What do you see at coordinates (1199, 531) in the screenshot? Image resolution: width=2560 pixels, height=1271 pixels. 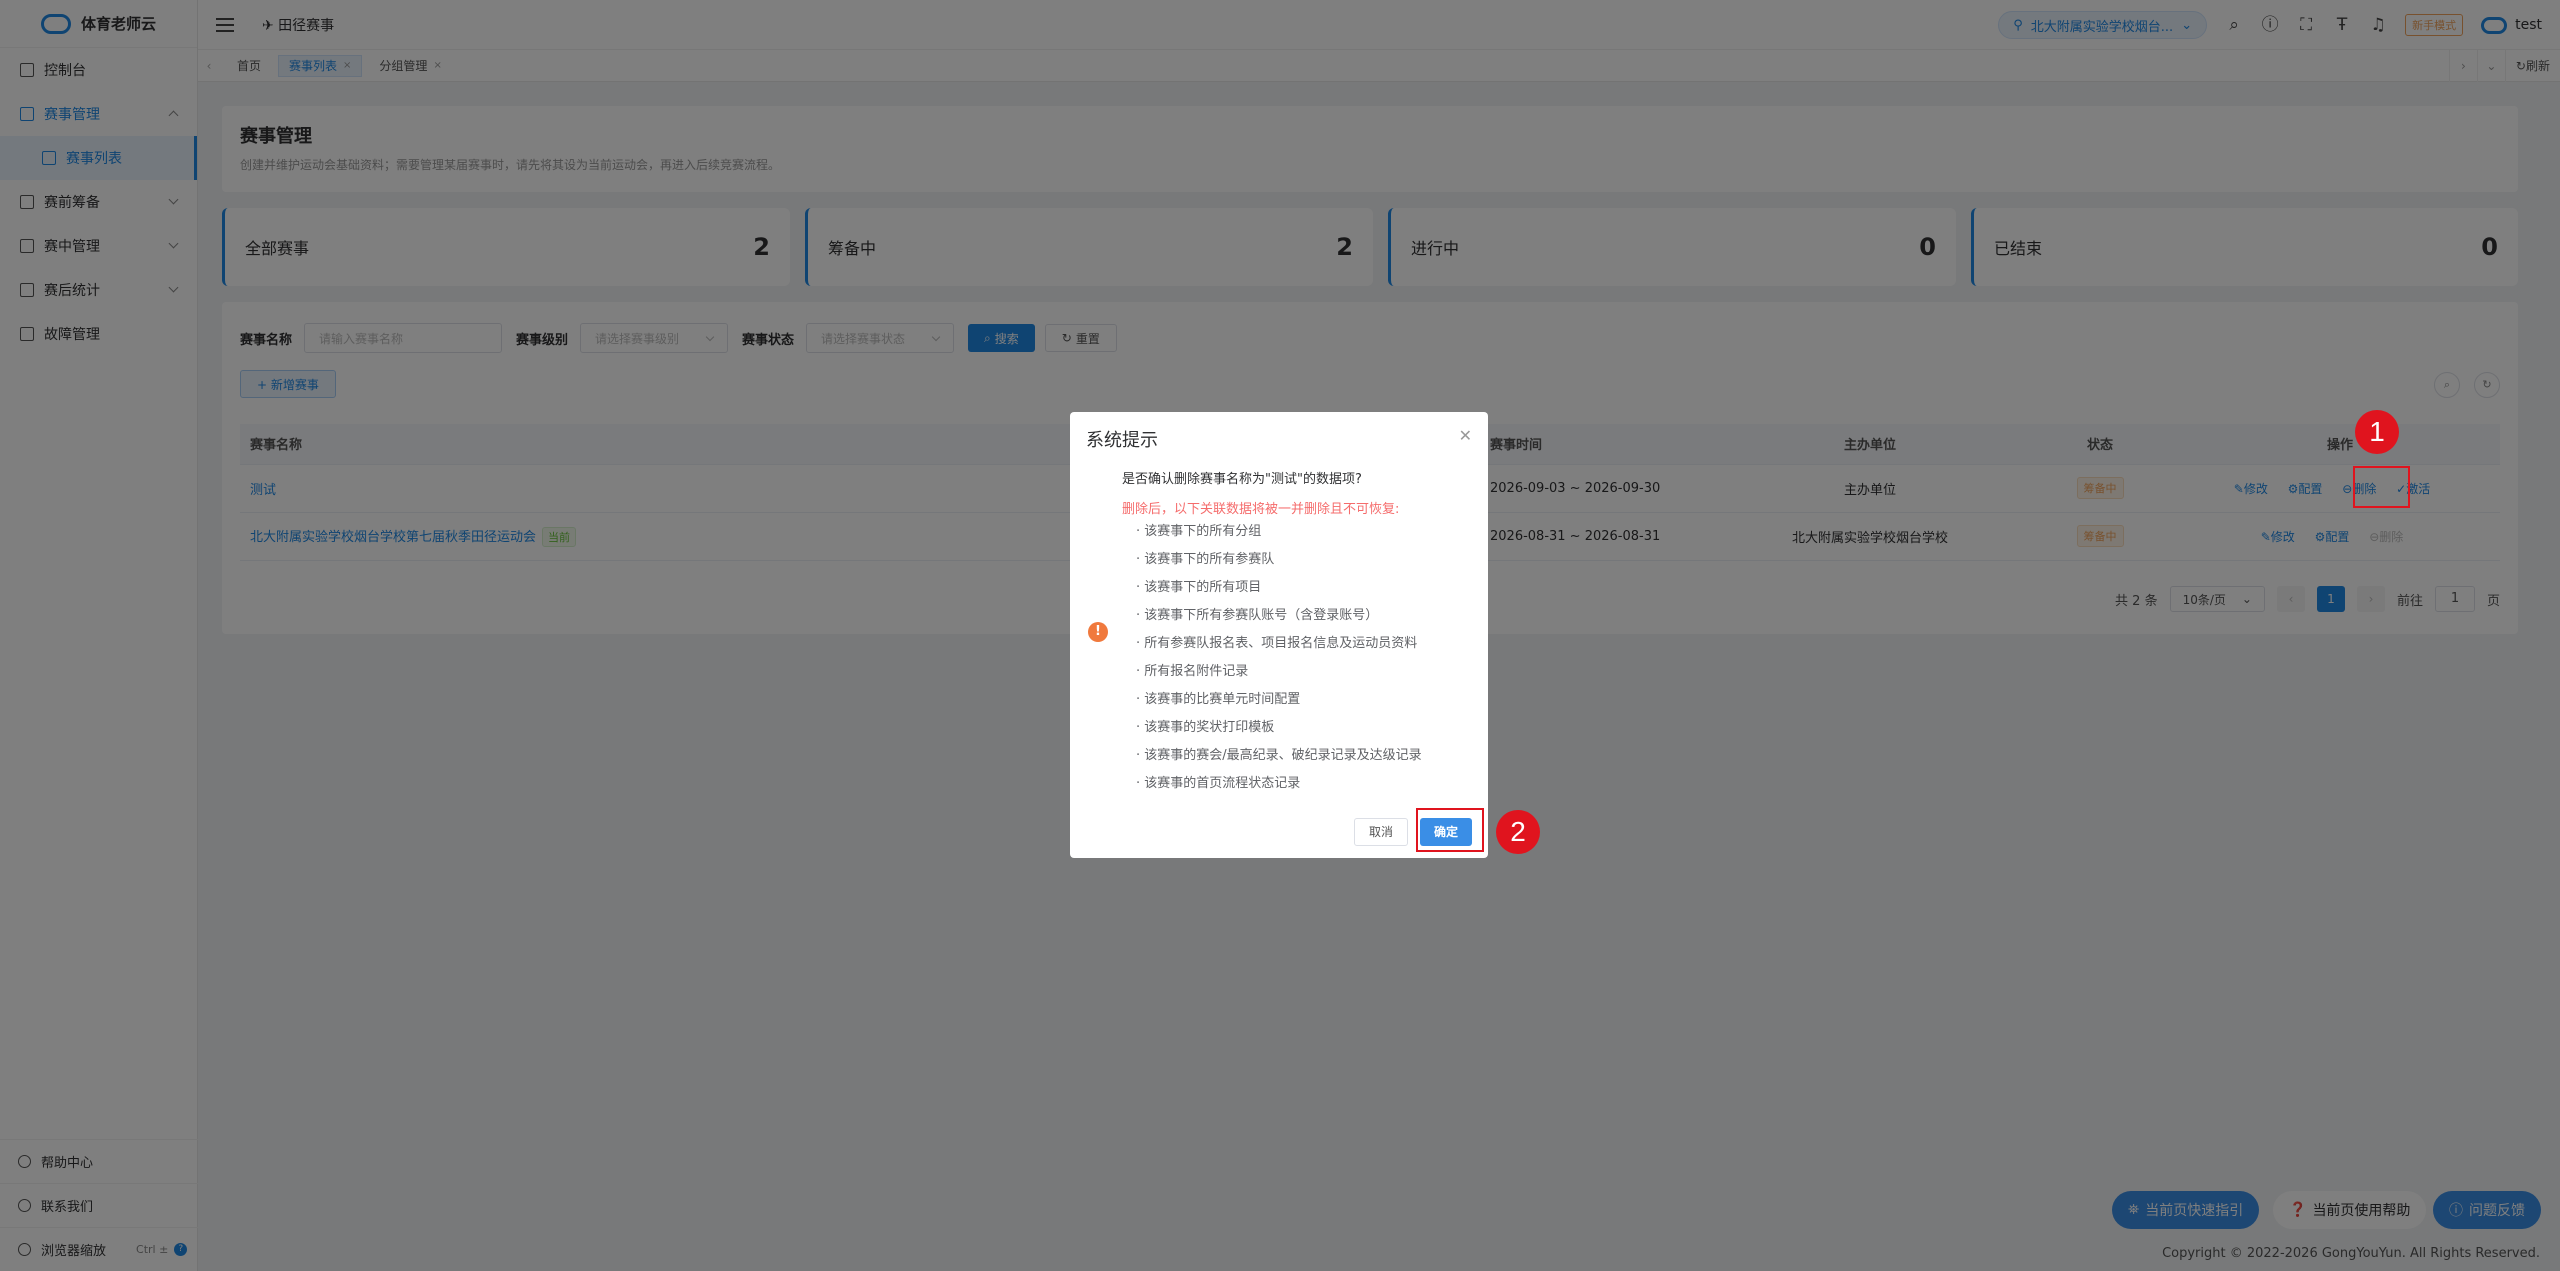 I see `dialog-list-item: · 该赛事下的所有分组` at bounding box center [1199, 531].